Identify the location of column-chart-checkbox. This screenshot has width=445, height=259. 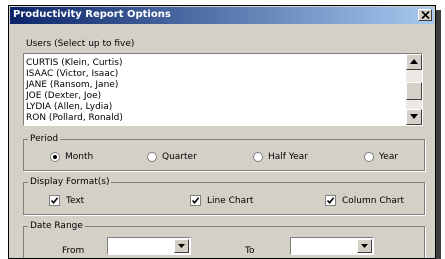
(330, 200).